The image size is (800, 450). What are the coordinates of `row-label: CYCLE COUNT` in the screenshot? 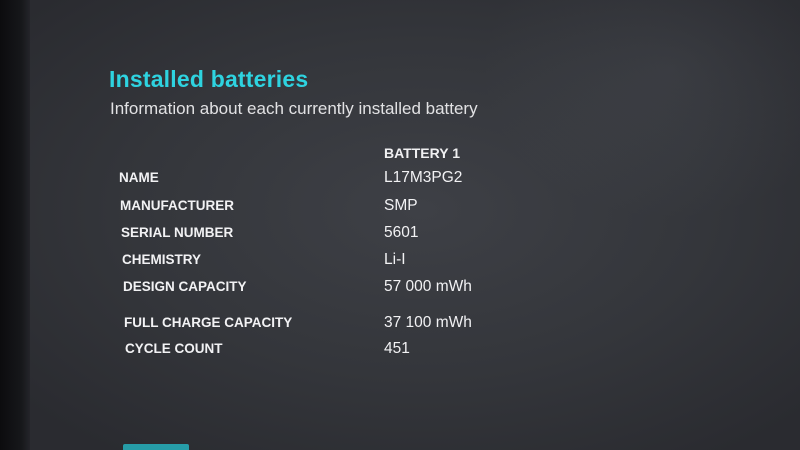 It's located at (174, 348).